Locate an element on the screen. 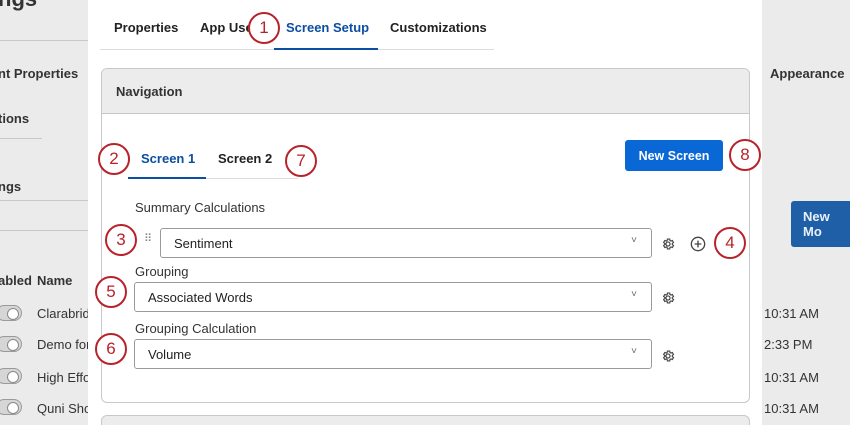 The width and height of the screenshot is (850, 425). summary-calculation-select: Sentiment ˅ is located at coordinates (406, 243).